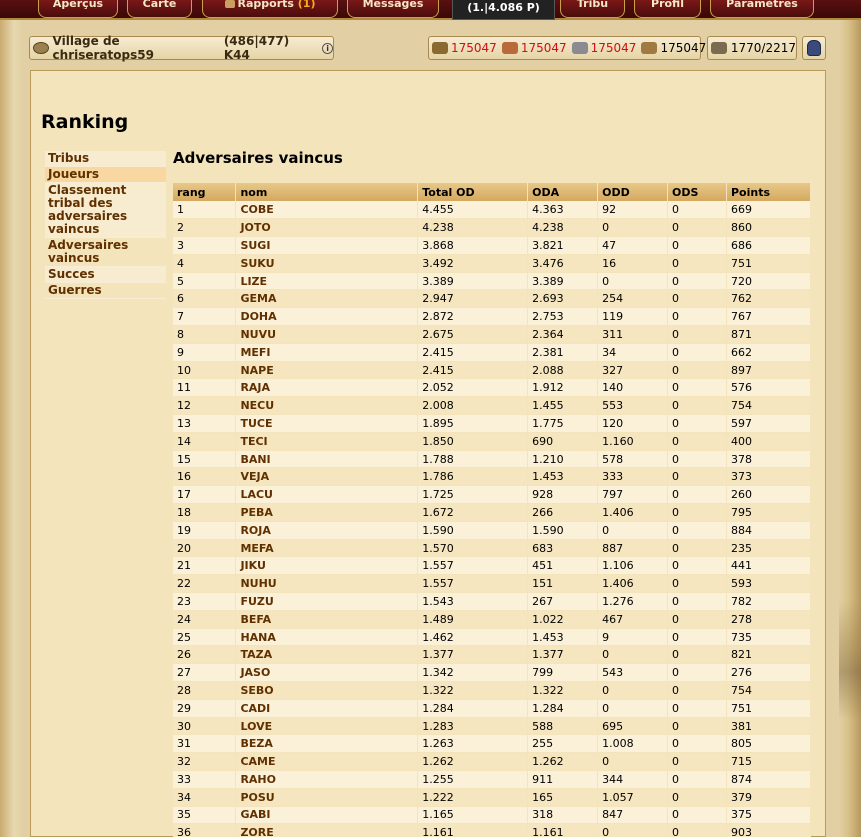 This screenshot has height=837, width=861. Describe the element at coordinates (327, 281) in the screenshot. I see `cell-nom: LIZE` at that location.